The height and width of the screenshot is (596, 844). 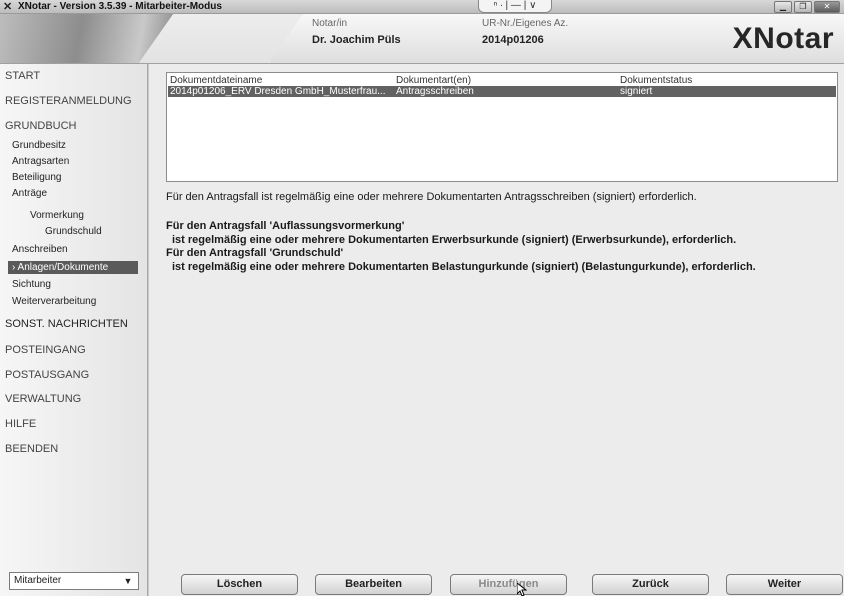 I want to click on notar-label: Notar/in, so click(x=330, y=23).